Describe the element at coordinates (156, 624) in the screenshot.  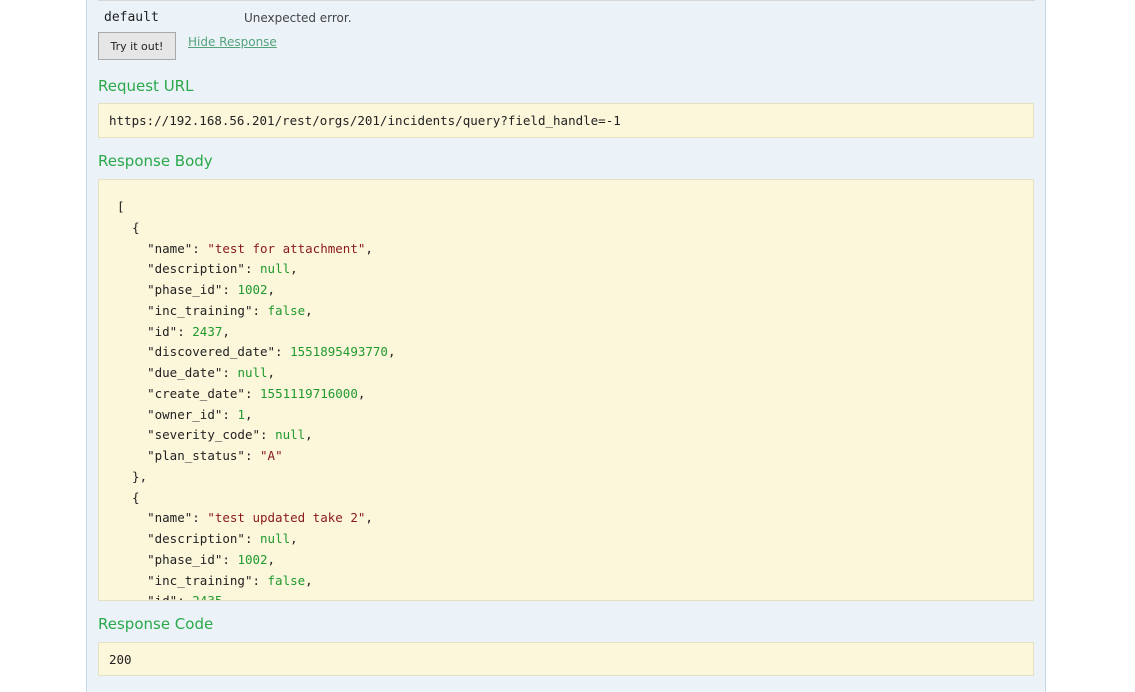
I see `response-code-heading: Response Code` at that location.